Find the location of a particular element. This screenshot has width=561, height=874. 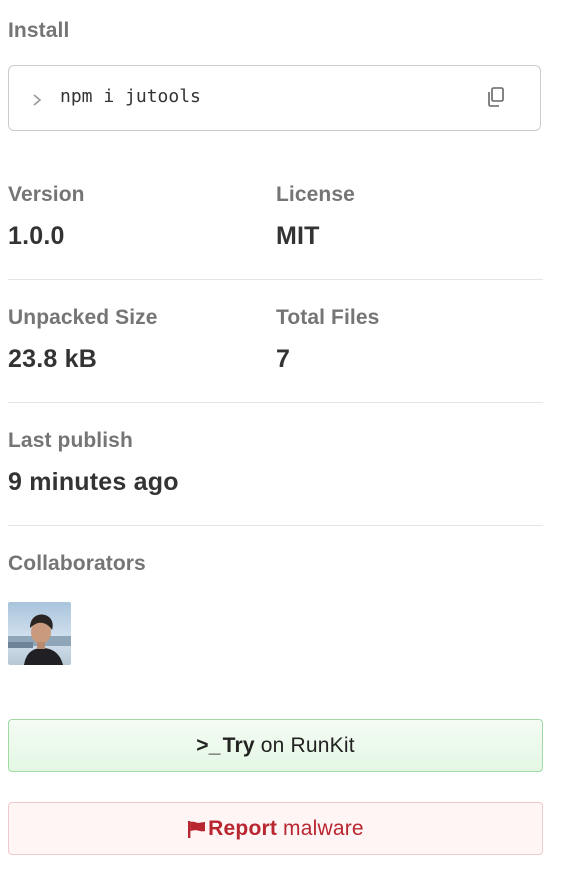

unpacked-size-label: Unpacked Size is located at coordinates (83, 317).